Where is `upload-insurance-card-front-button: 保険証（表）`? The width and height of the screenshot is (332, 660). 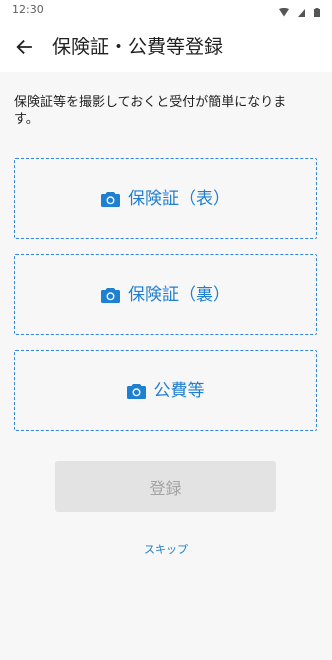 upload-insurance-card-front-button: 保険証（表） is located at coordinates (165, 198).